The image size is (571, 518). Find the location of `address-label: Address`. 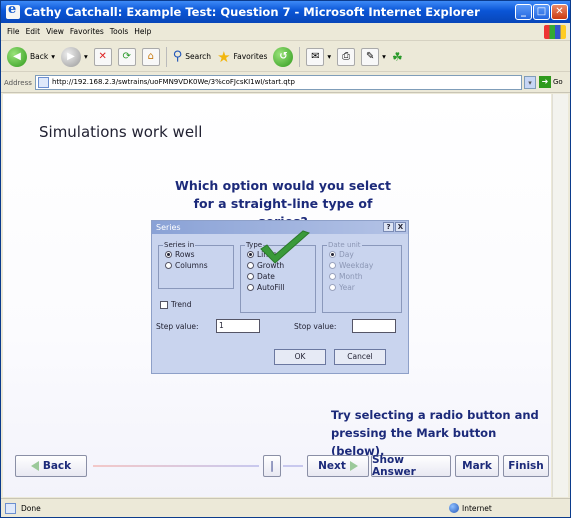

address-label: Address is located at coordinates (18, 82).